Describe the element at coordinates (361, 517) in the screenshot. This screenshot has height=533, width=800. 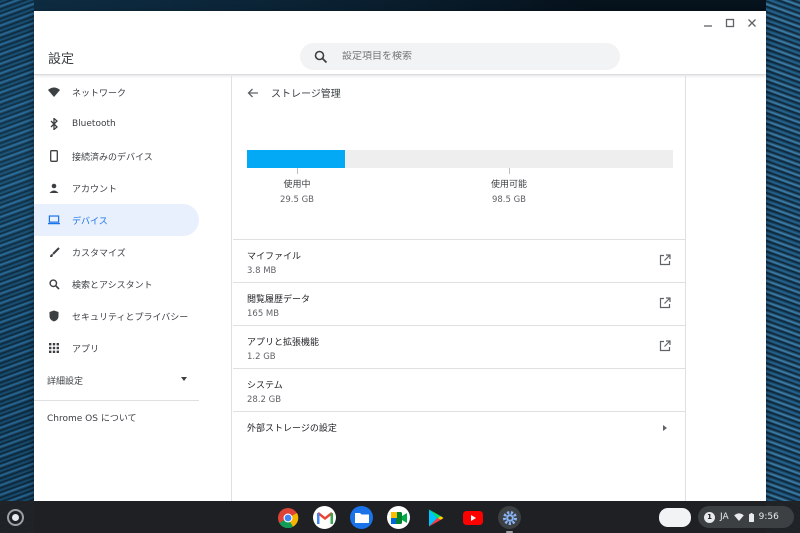
I see `files-icon` at that location.